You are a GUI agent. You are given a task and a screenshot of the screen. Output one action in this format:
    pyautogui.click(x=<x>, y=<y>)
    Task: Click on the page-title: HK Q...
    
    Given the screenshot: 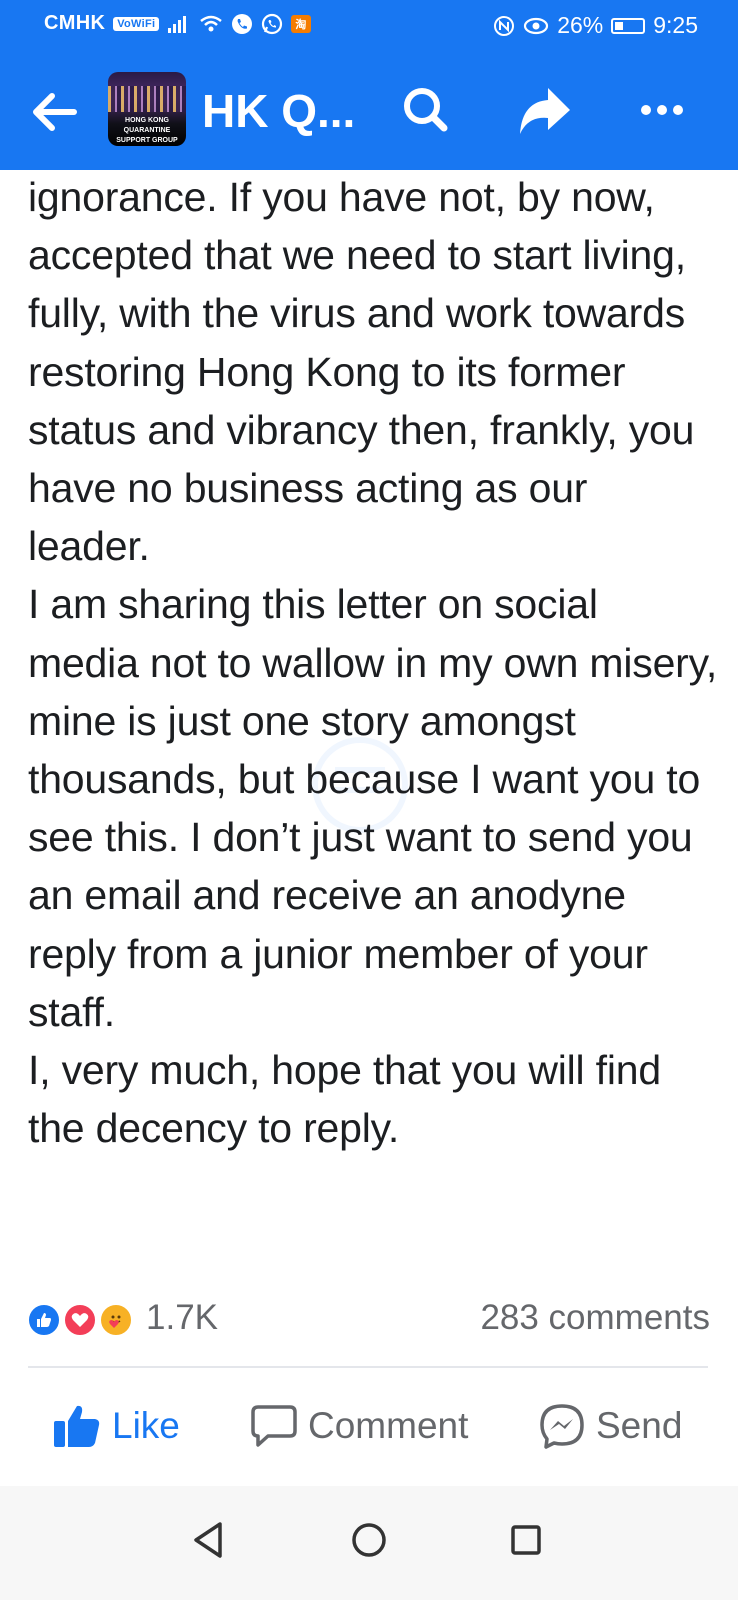 What is the action you would take?
    pyautogui.click(x=278, y=111)
    